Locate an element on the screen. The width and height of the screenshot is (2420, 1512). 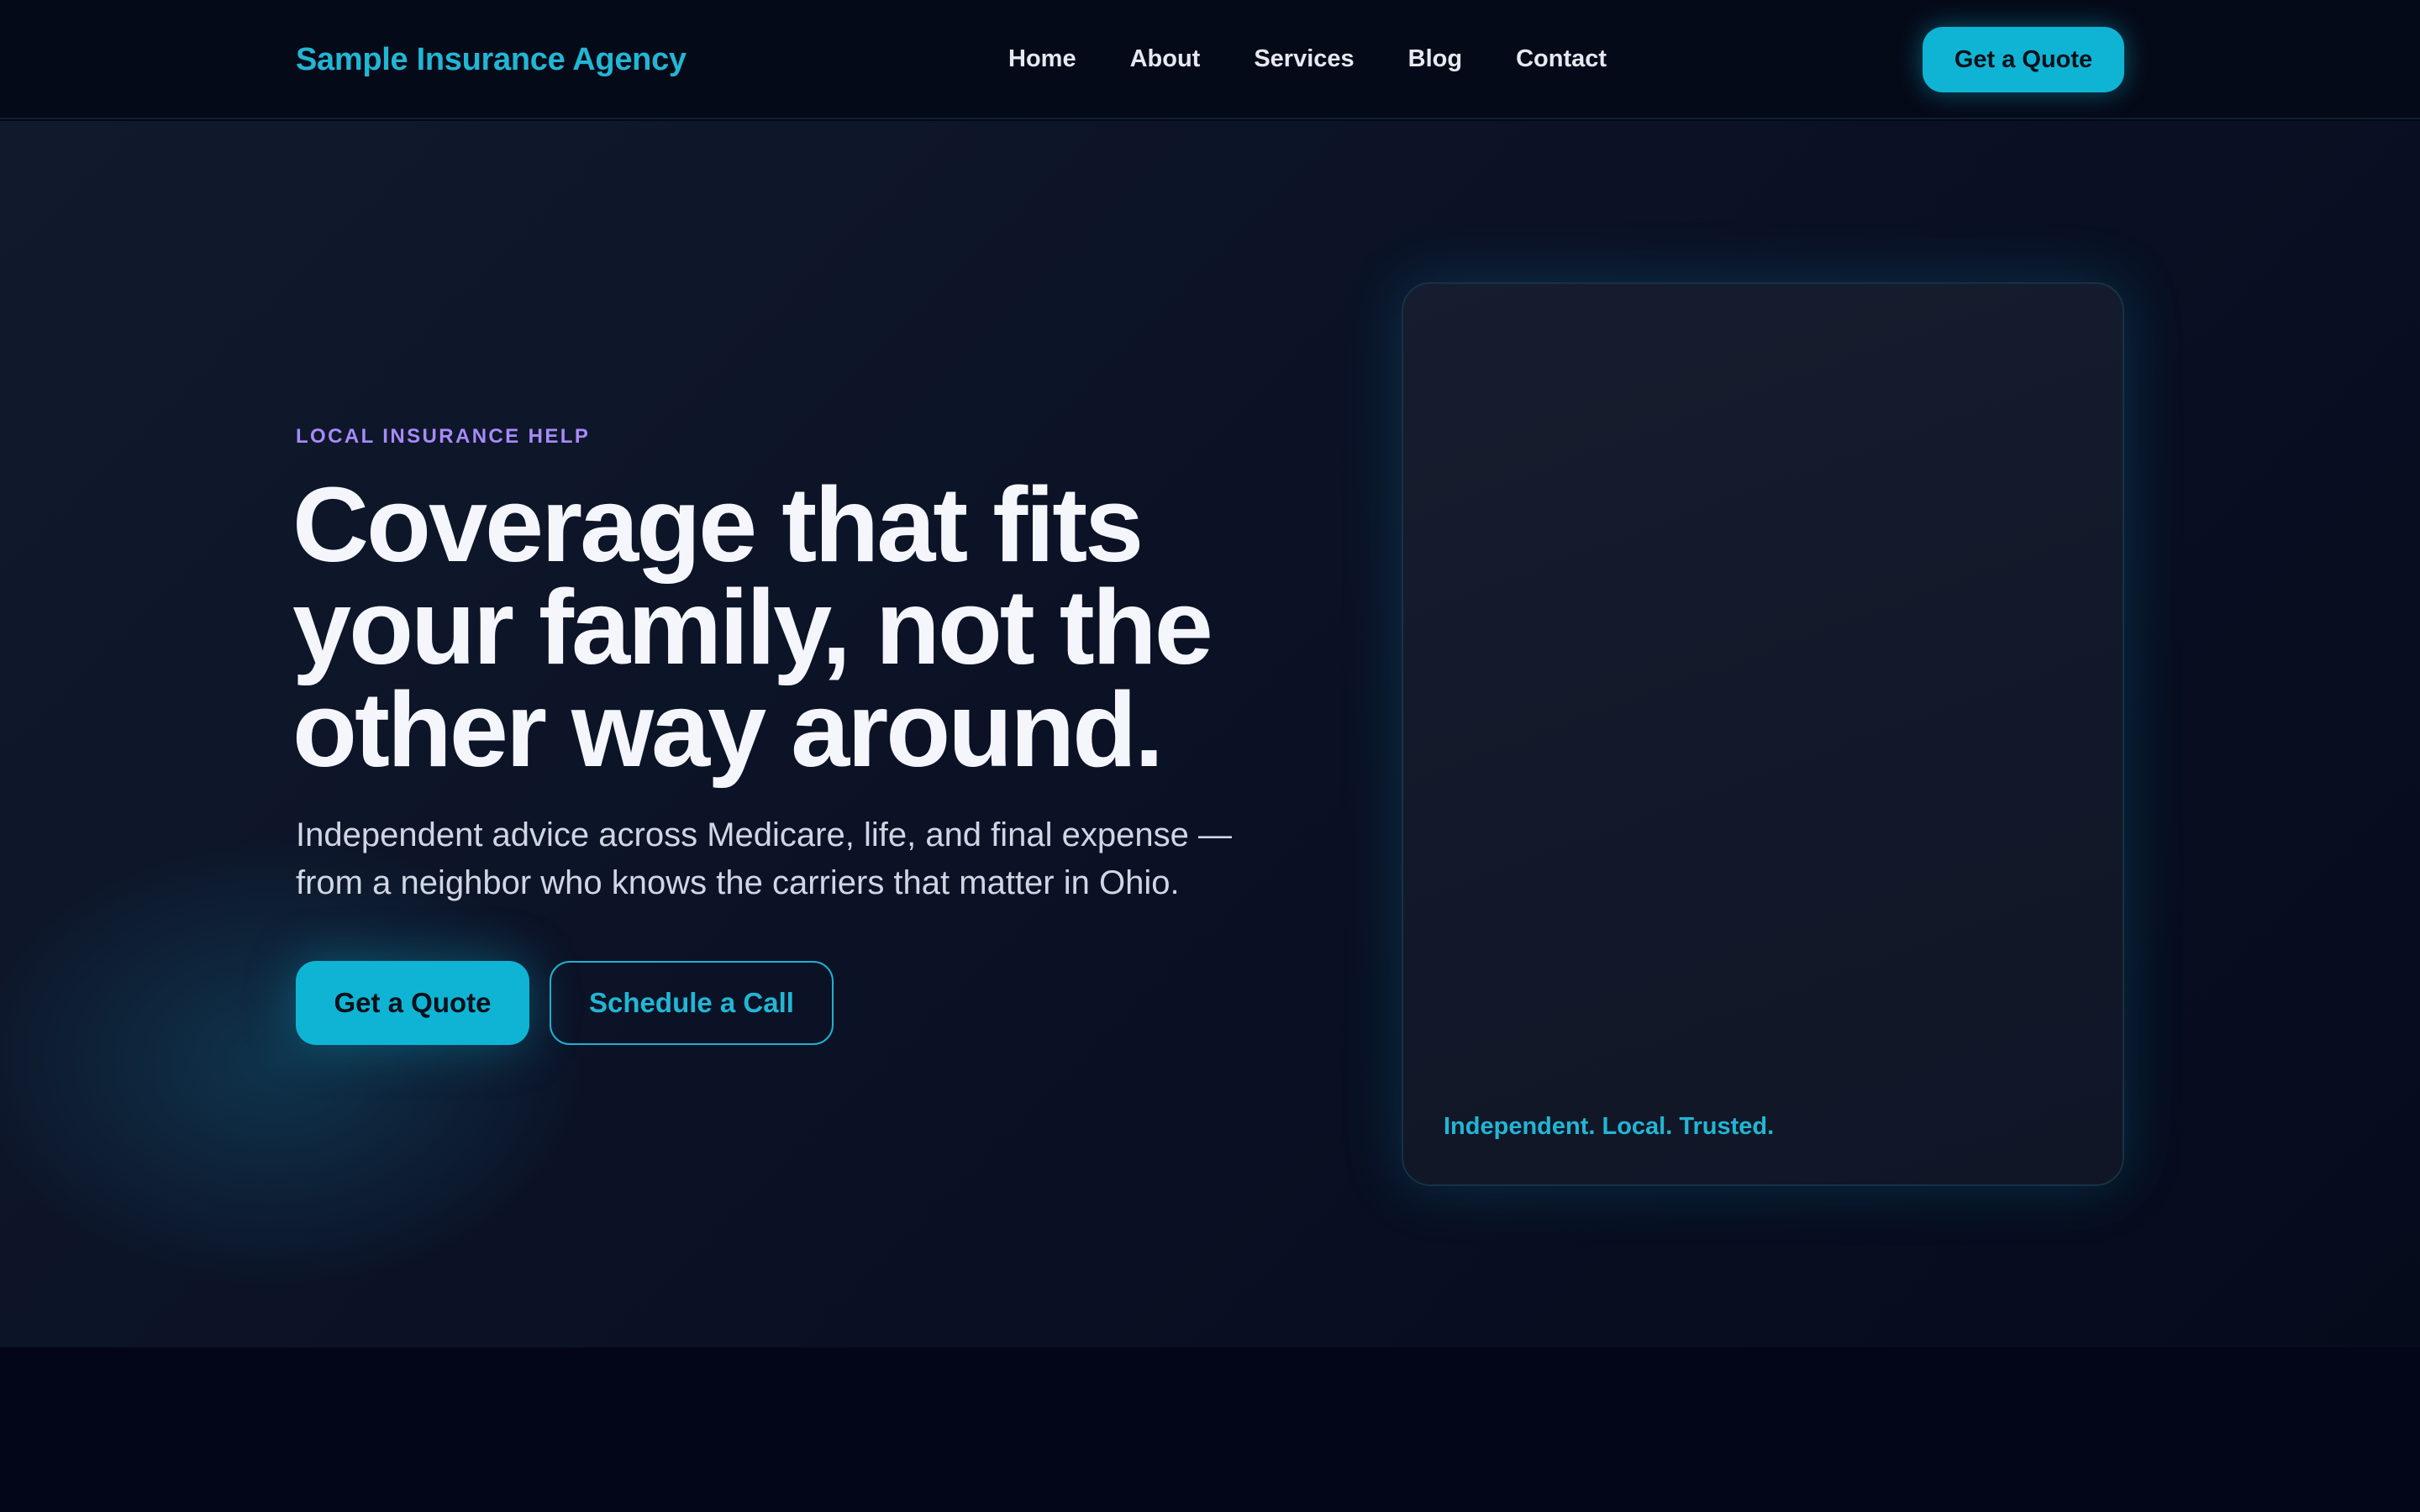
hero-schedule-call-button: Schedule a Call is located at coordinates (692, 1003).